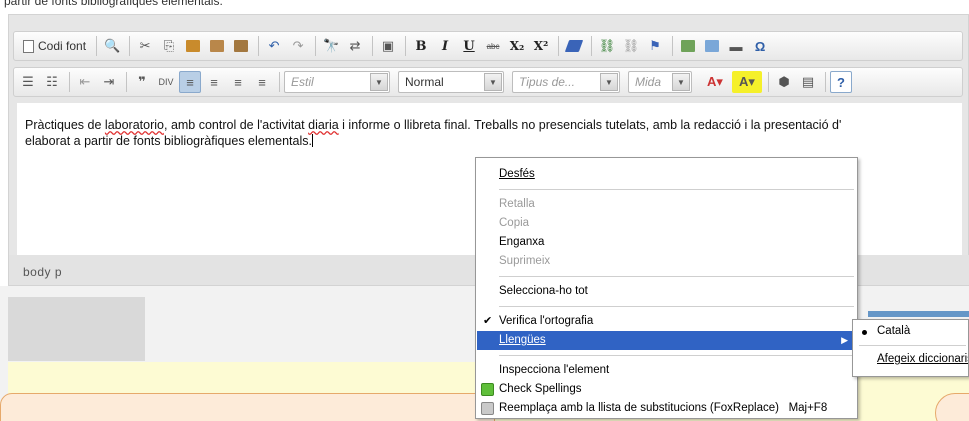 This screenshot has height=421, width=969. I want to click on blockquote-icon: ❞, so click(142, 82).